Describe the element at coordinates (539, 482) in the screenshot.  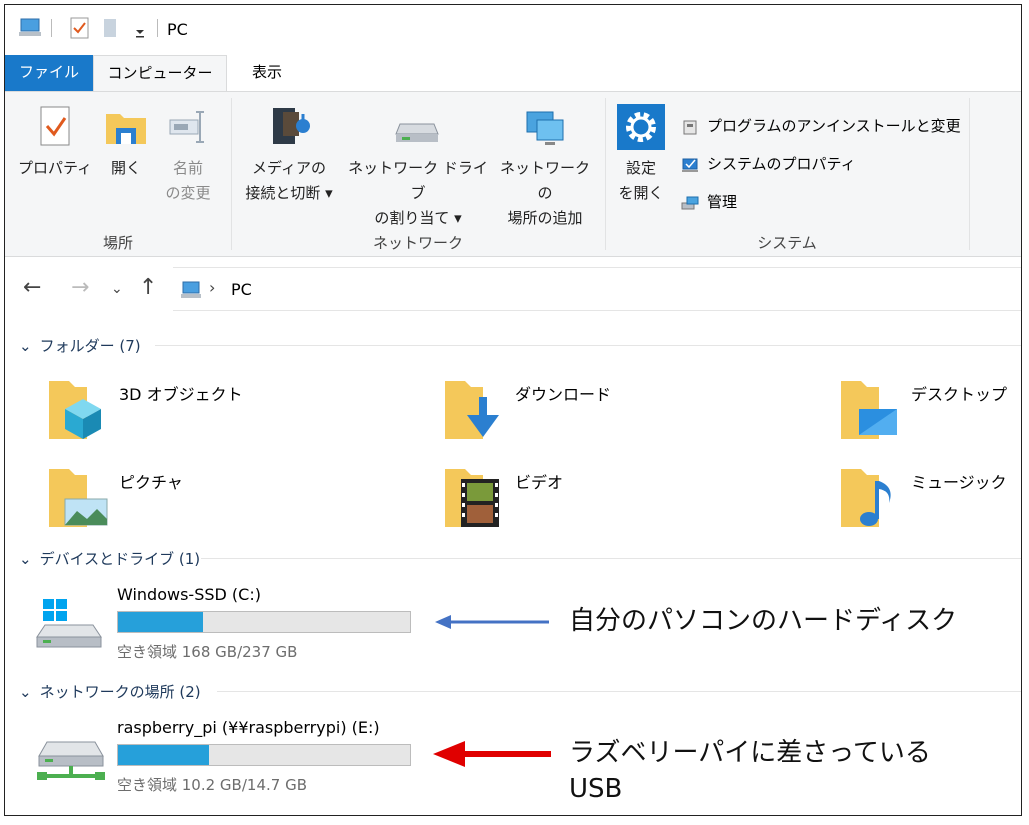
I see `folder-name: ビデオ` at that location.